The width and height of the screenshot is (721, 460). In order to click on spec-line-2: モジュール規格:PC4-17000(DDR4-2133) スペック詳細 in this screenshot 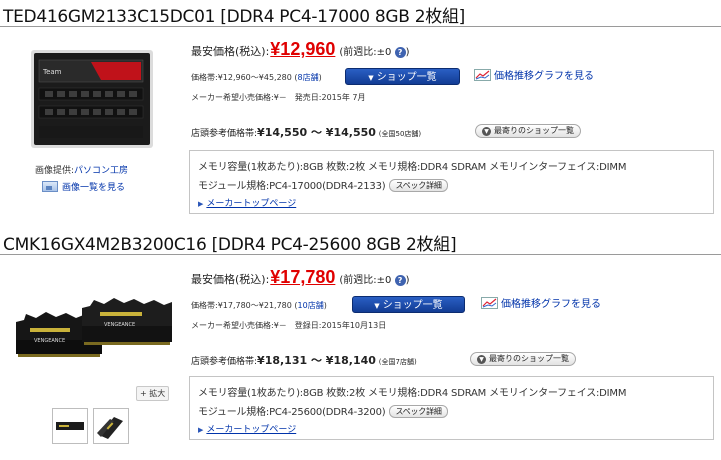, I will do `click(323, 184)`.